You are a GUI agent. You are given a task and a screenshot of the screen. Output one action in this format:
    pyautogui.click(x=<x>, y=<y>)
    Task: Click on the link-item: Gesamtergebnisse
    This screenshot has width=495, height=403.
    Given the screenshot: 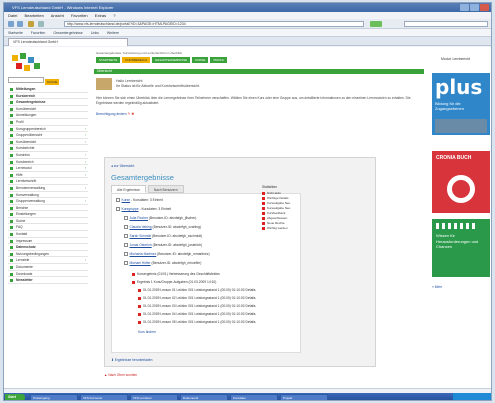 What is the action you would take?
    pyautogui.click(x=67, y=33)
    